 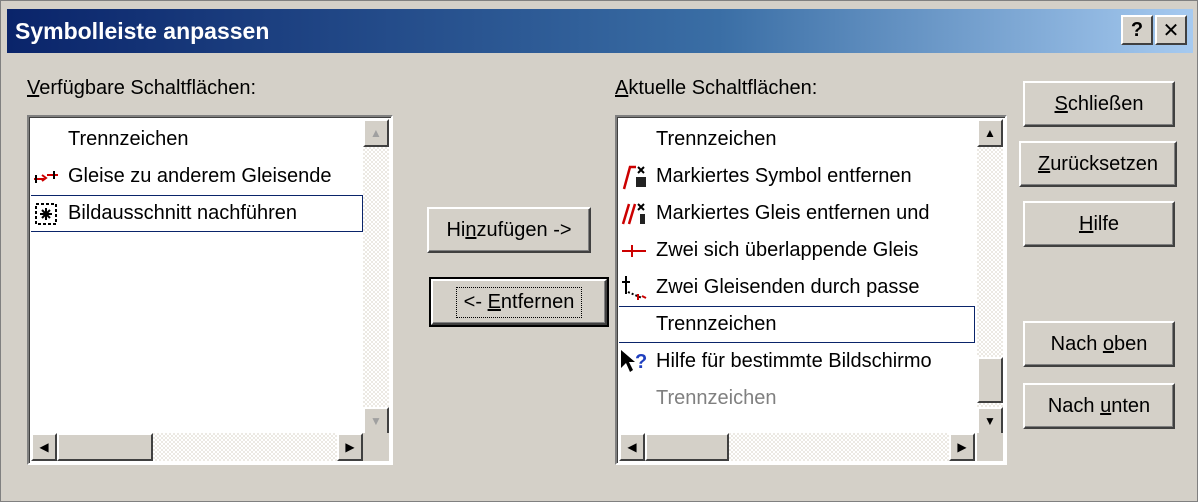 I want to click on title-bar: Symbolleiste anpassen ? ✕, so click(x=600, y=31).